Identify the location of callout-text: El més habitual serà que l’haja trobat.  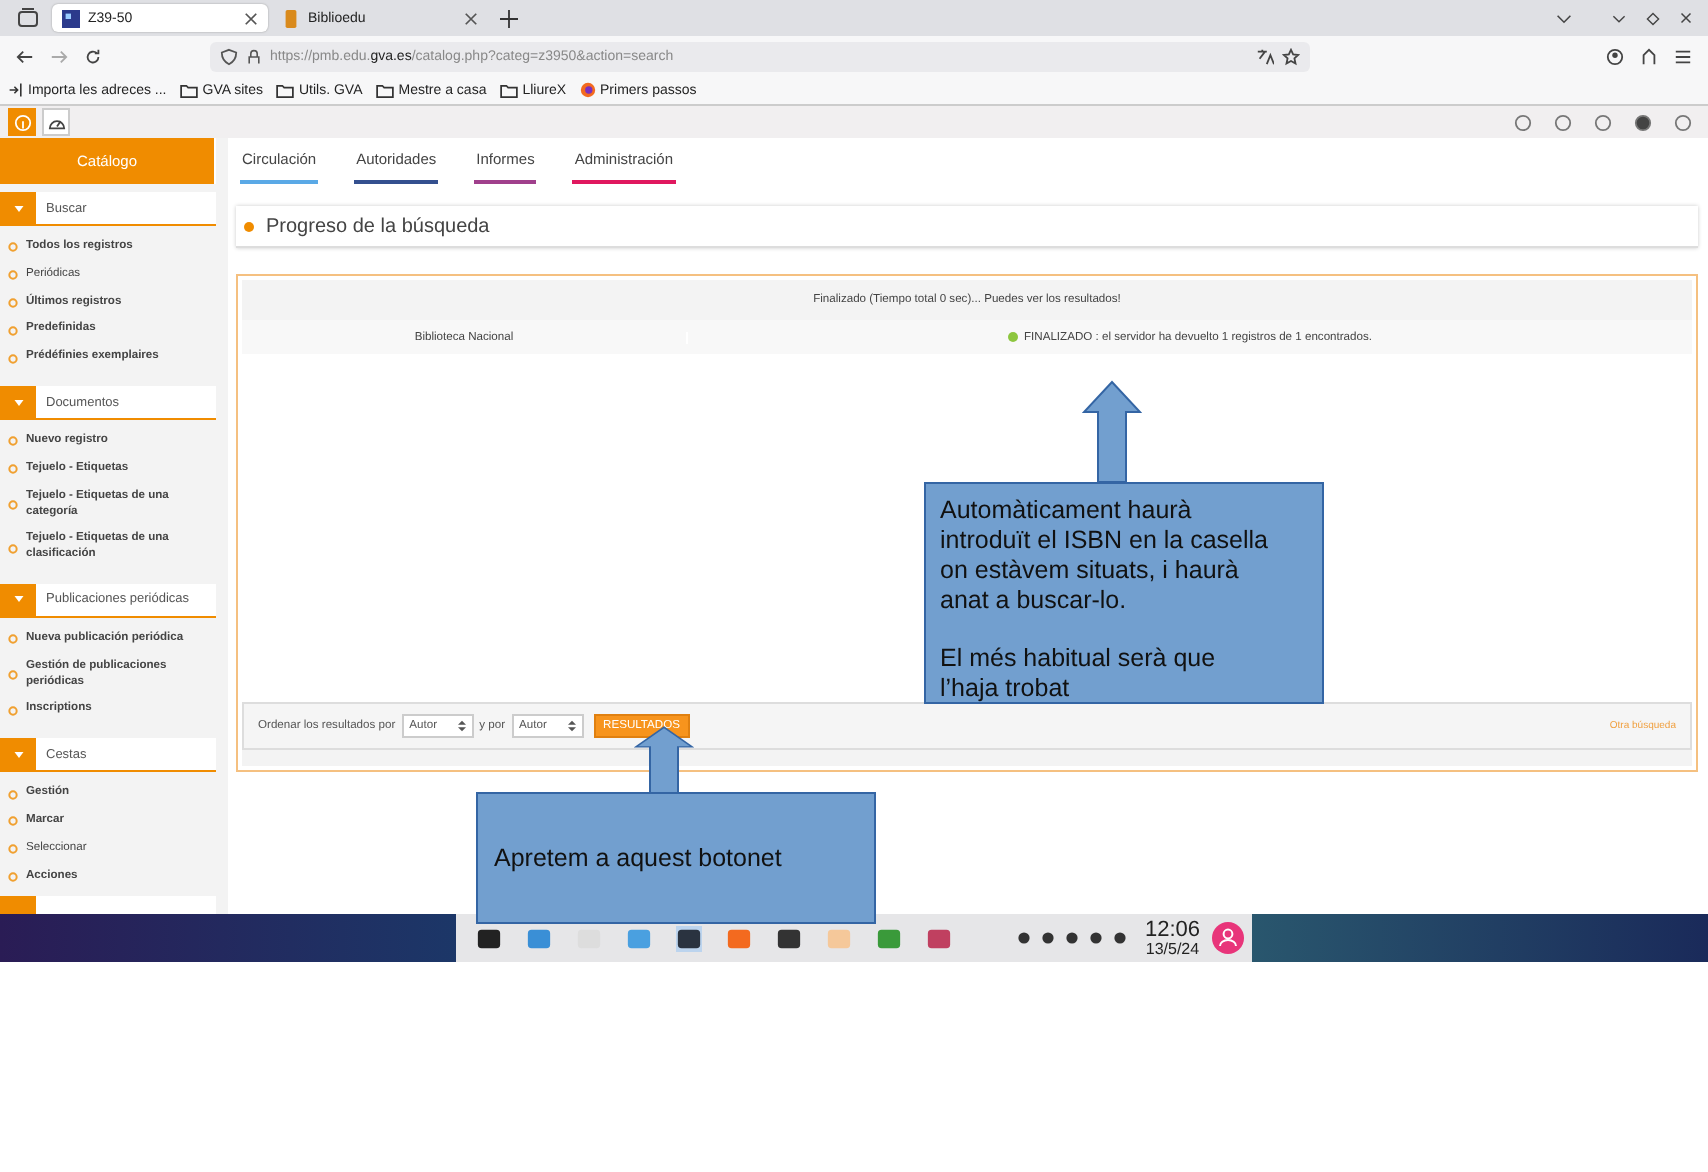
(1079, 674).